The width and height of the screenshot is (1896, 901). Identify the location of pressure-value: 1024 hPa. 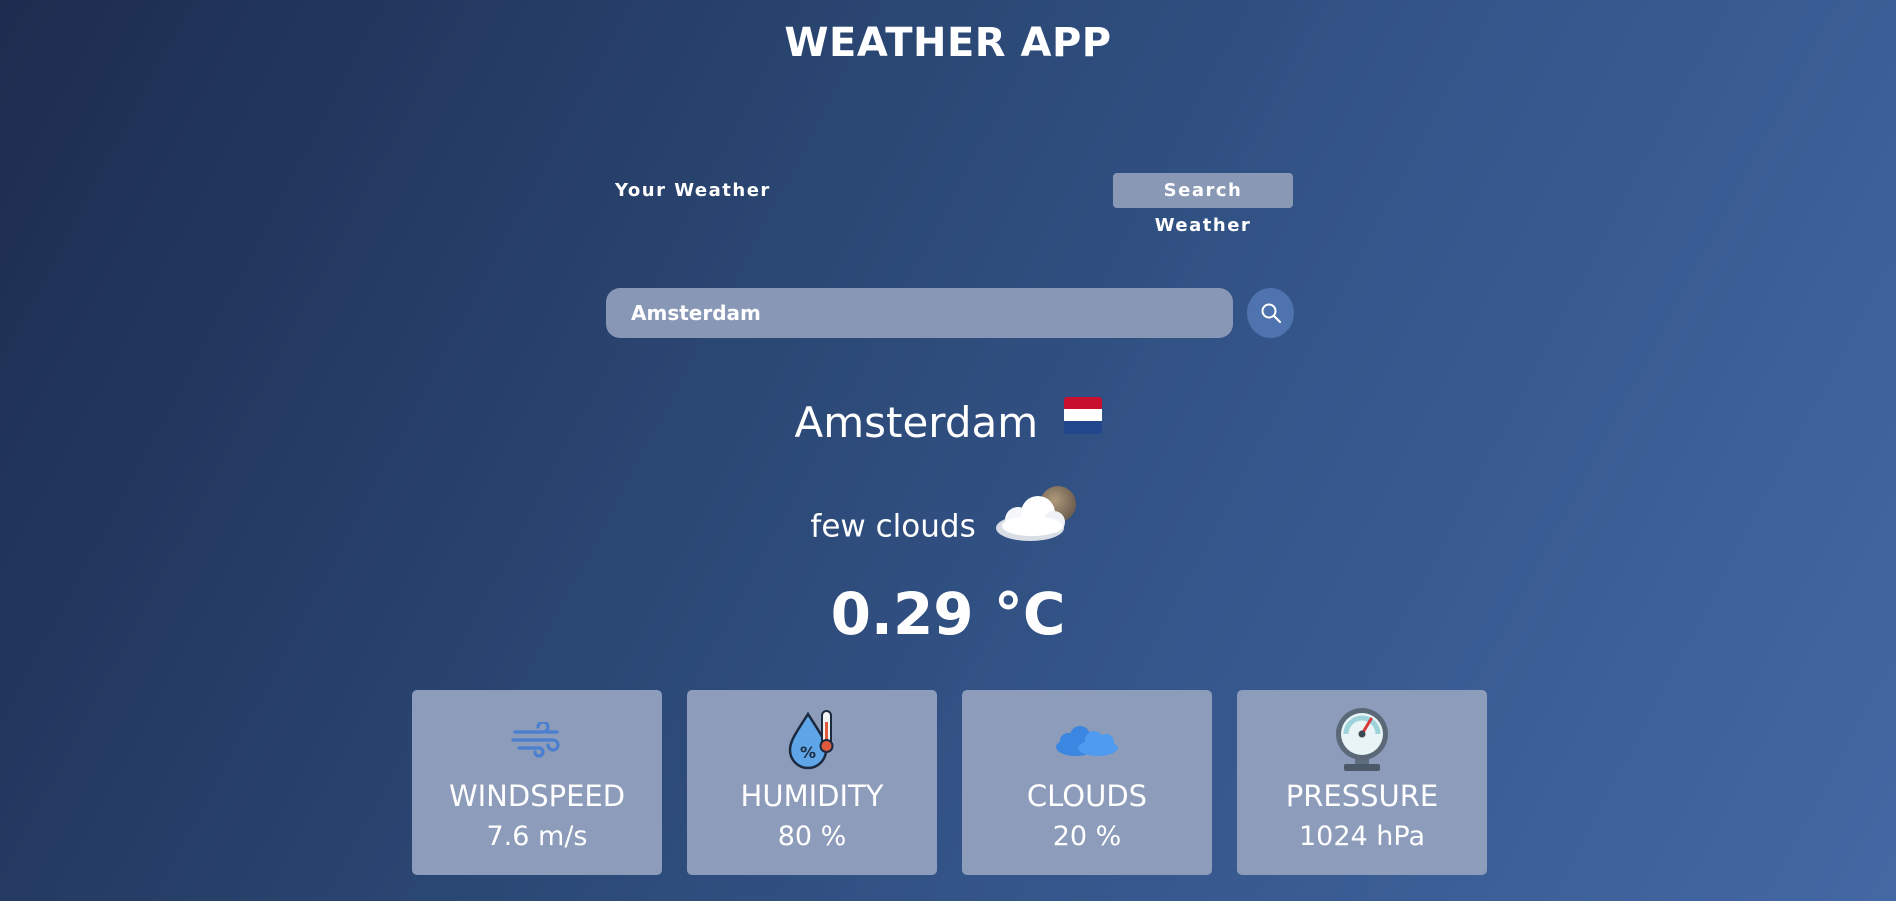
(1362, 836).